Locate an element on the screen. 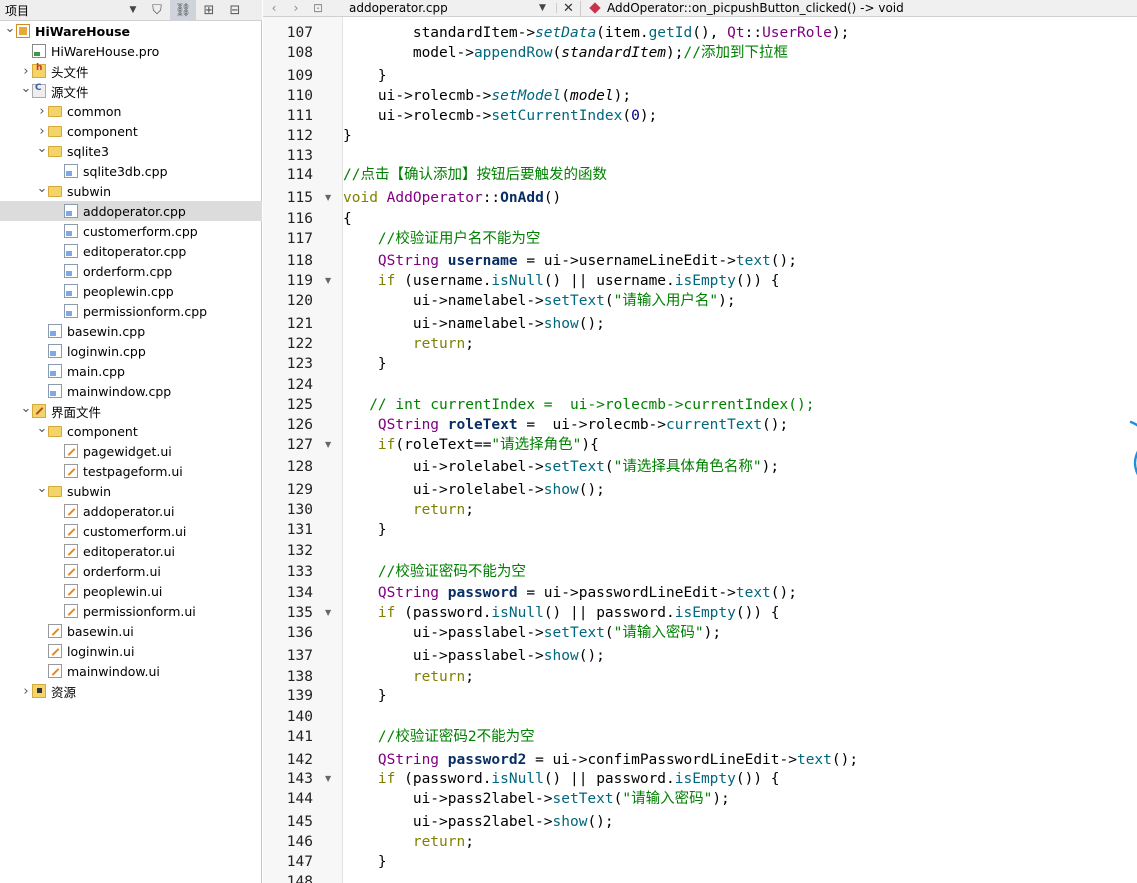  code-line: ui->pass2label->show(); is located at coordinates (478, 822).